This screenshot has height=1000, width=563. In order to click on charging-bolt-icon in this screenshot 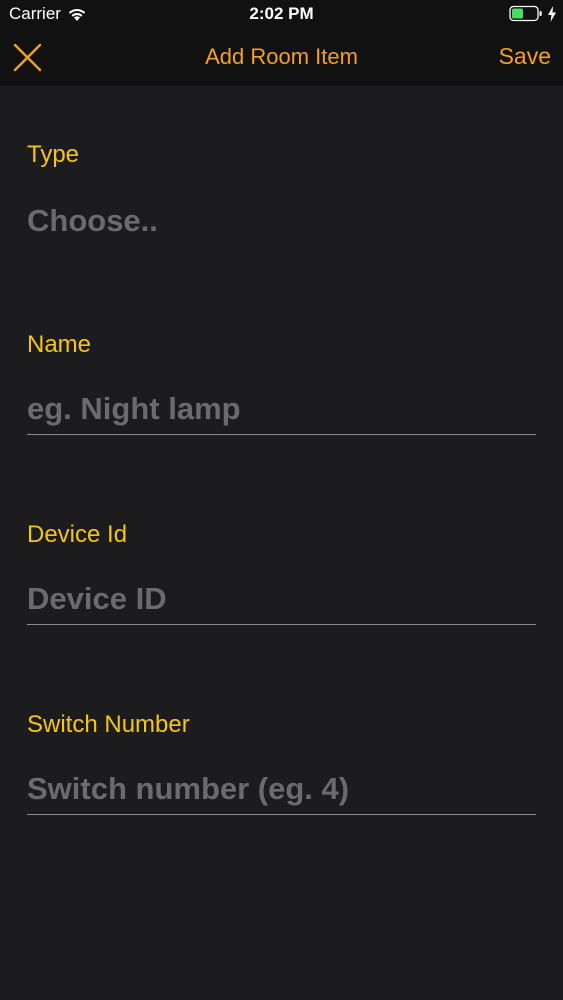, I will do `click(552, 13)`.